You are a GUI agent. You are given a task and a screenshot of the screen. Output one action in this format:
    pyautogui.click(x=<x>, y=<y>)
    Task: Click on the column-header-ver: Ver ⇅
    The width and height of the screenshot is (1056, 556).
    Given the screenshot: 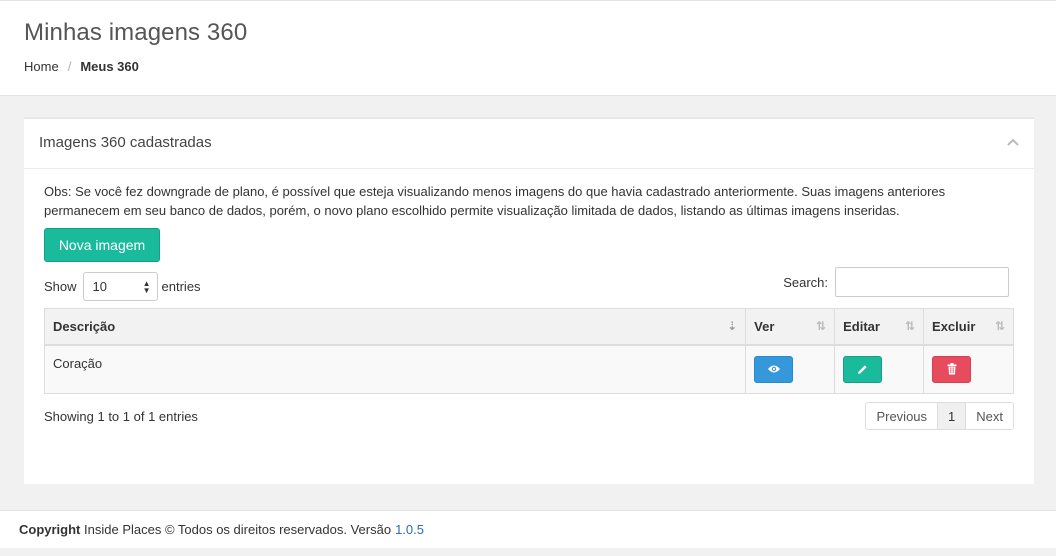 What is the action you would take?
    pyautogui.click(x=790, y=327)
    